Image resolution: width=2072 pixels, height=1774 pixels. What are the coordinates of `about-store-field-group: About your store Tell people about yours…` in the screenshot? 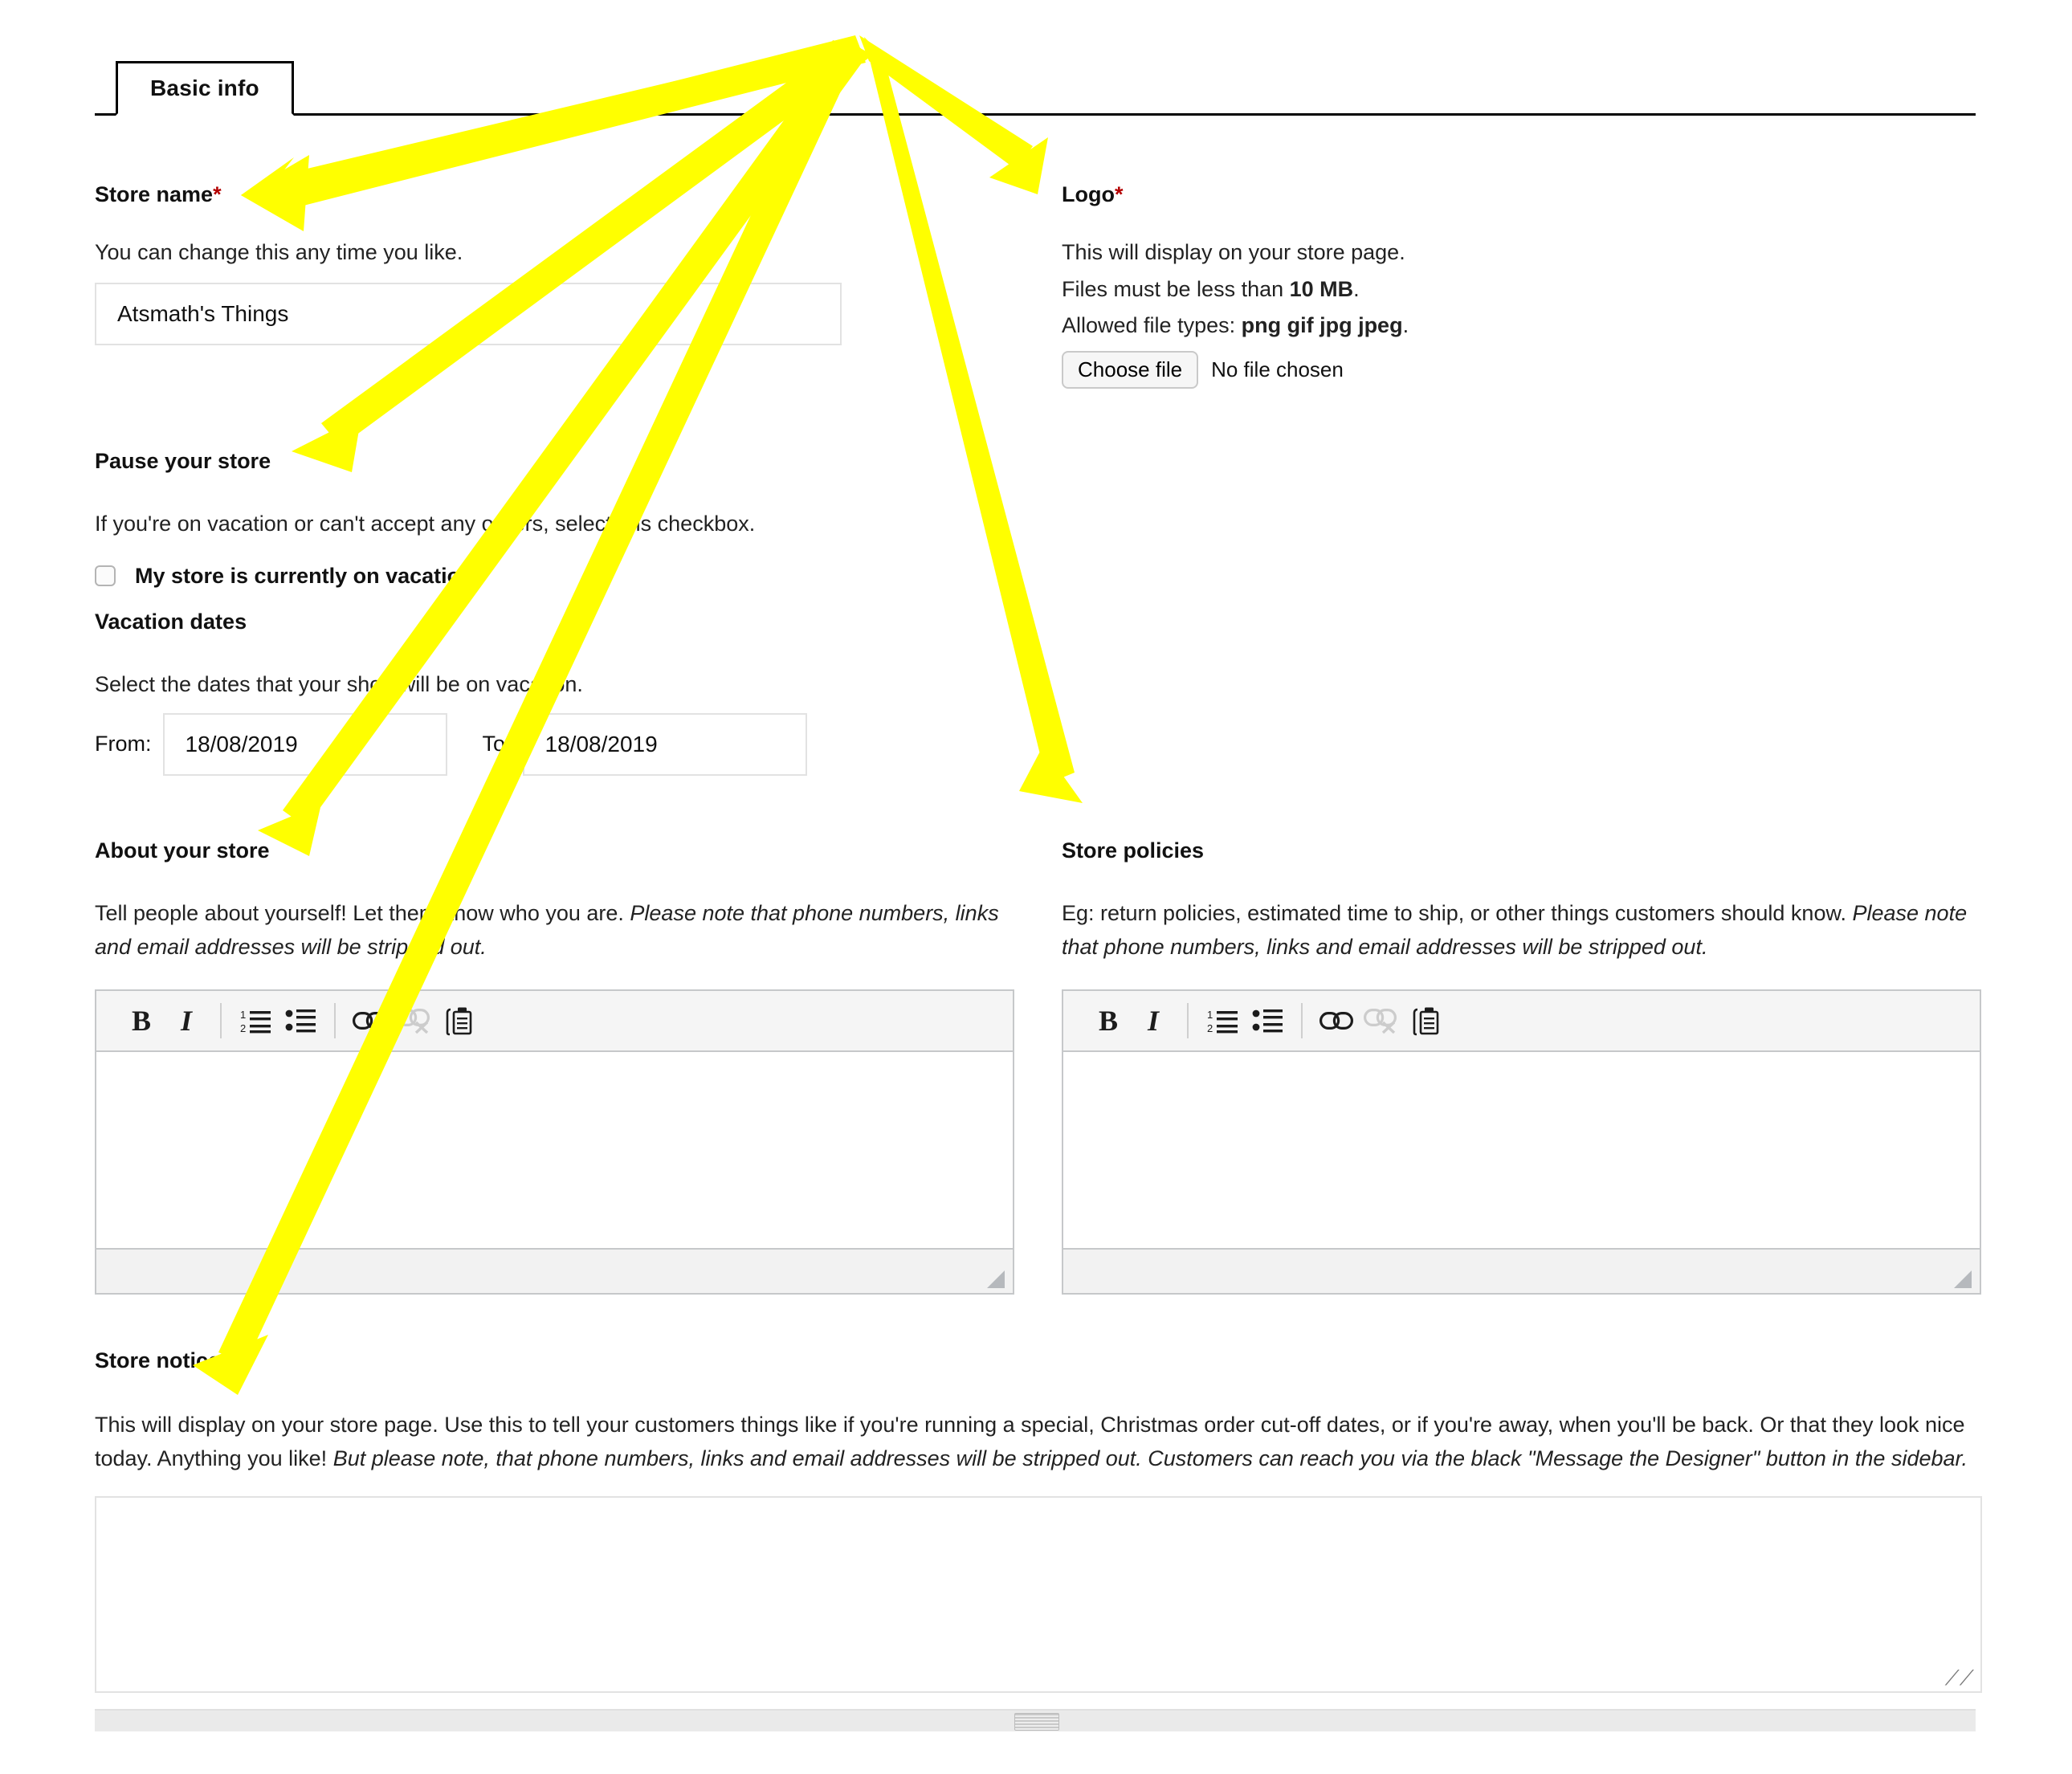 It's located at (554, 1066).